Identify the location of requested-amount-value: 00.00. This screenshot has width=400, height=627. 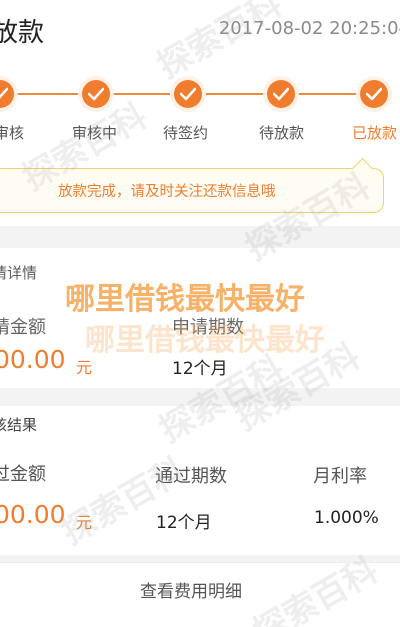
(33, 359).